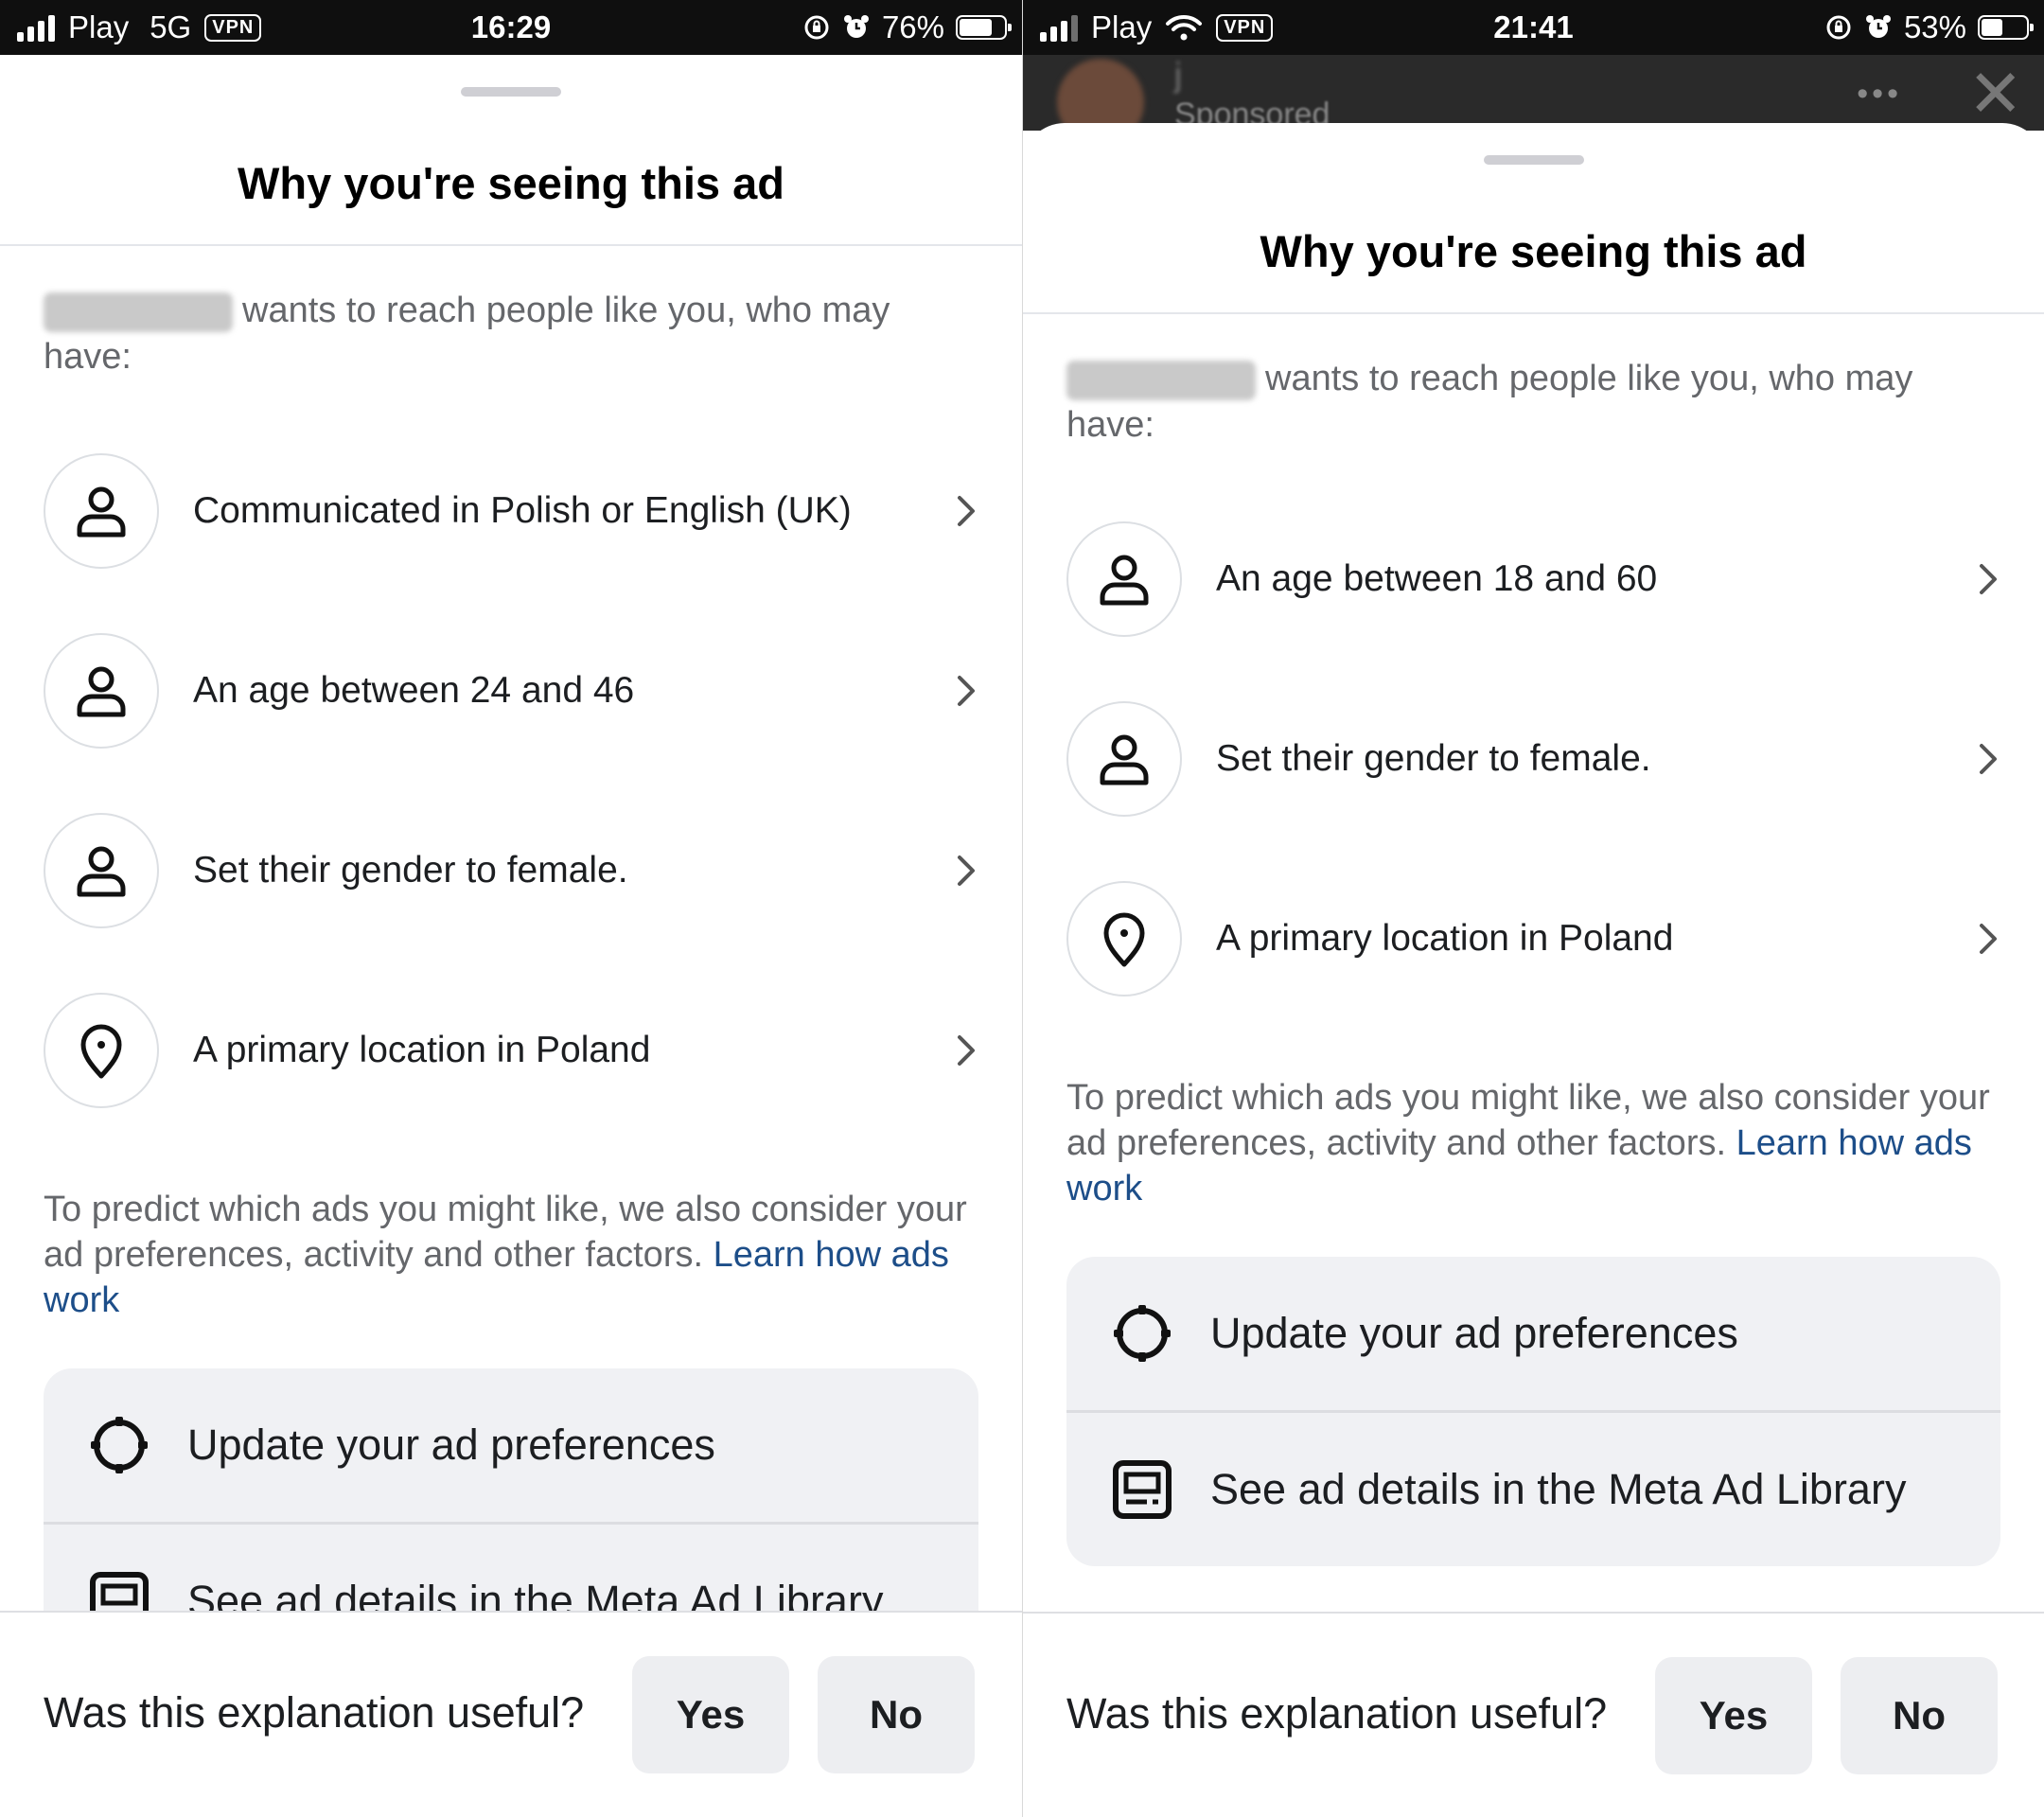 The height and width of the screenshot is (1817, 2044). I want to click on ad-library-icon, so click(1142, 1489).